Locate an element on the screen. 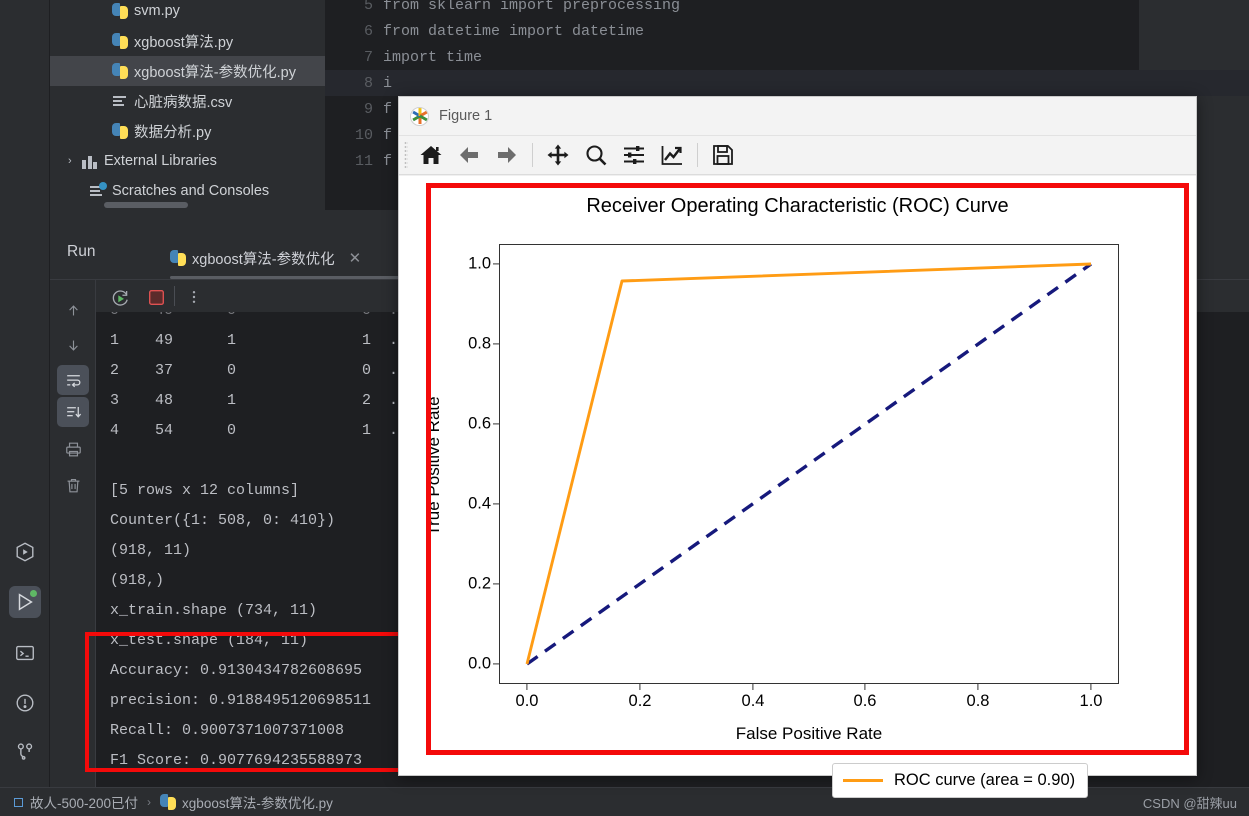 The image size is (1249, 816). tree-item-label: 心脏病数据.csv is located at coordinates (183, 102).